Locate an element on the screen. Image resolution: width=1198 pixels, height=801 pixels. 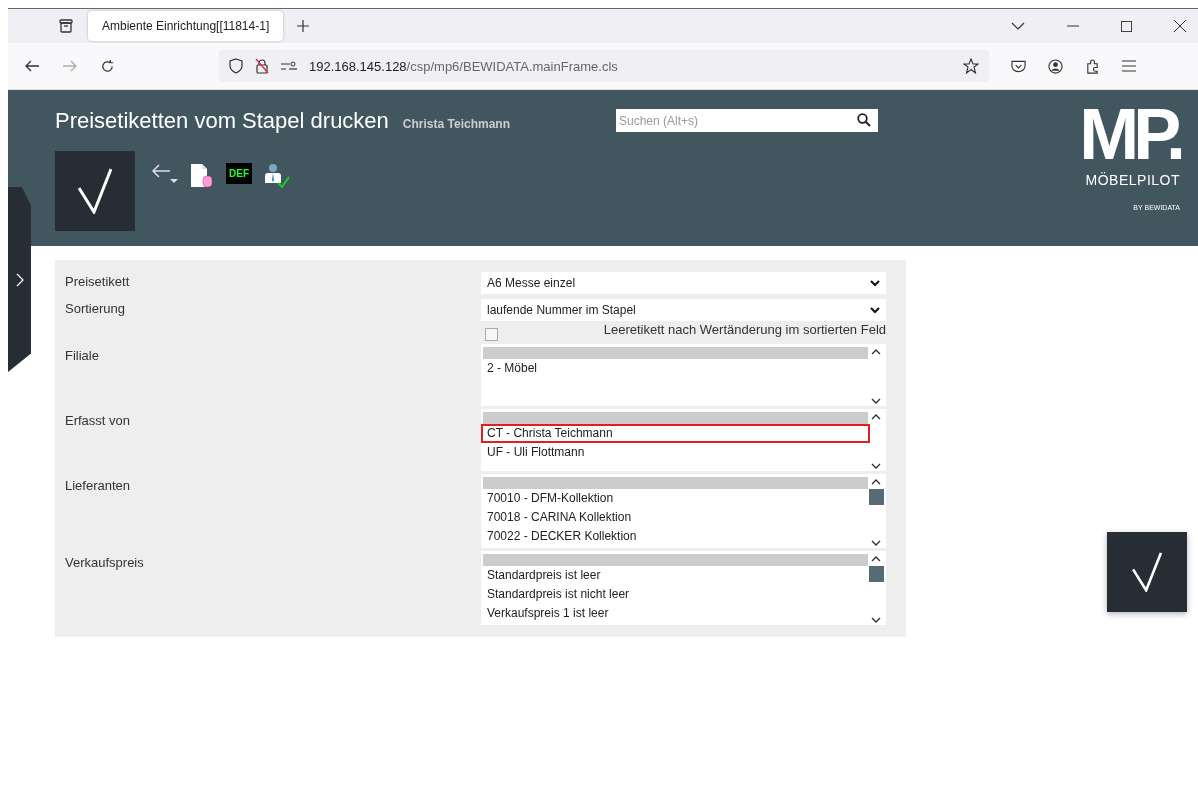
permissions-icon is located at coordinates (289, 66).